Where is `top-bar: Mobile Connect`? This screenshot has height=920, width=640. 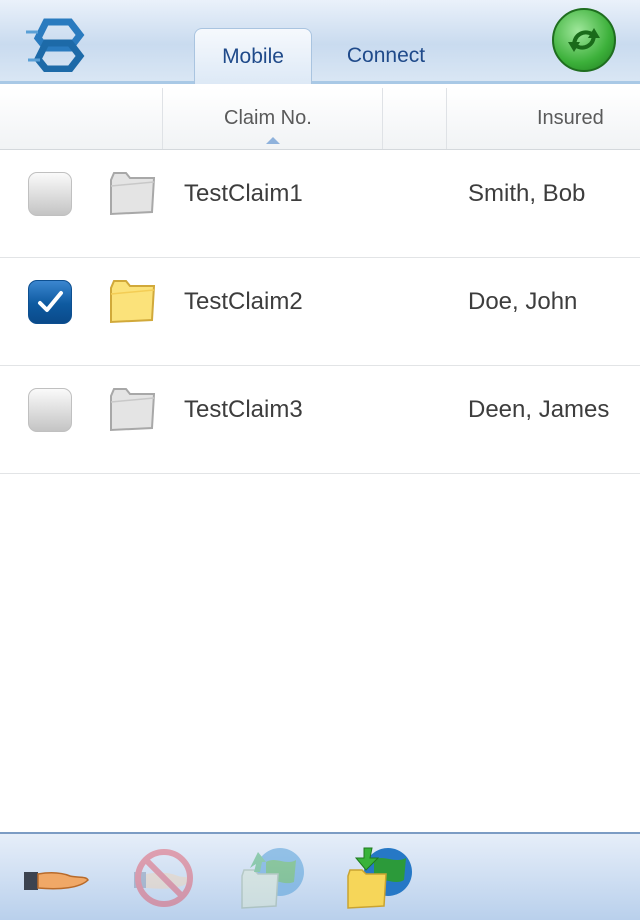 top-bar: Mobile Connect is located at coordinates (320, 42).